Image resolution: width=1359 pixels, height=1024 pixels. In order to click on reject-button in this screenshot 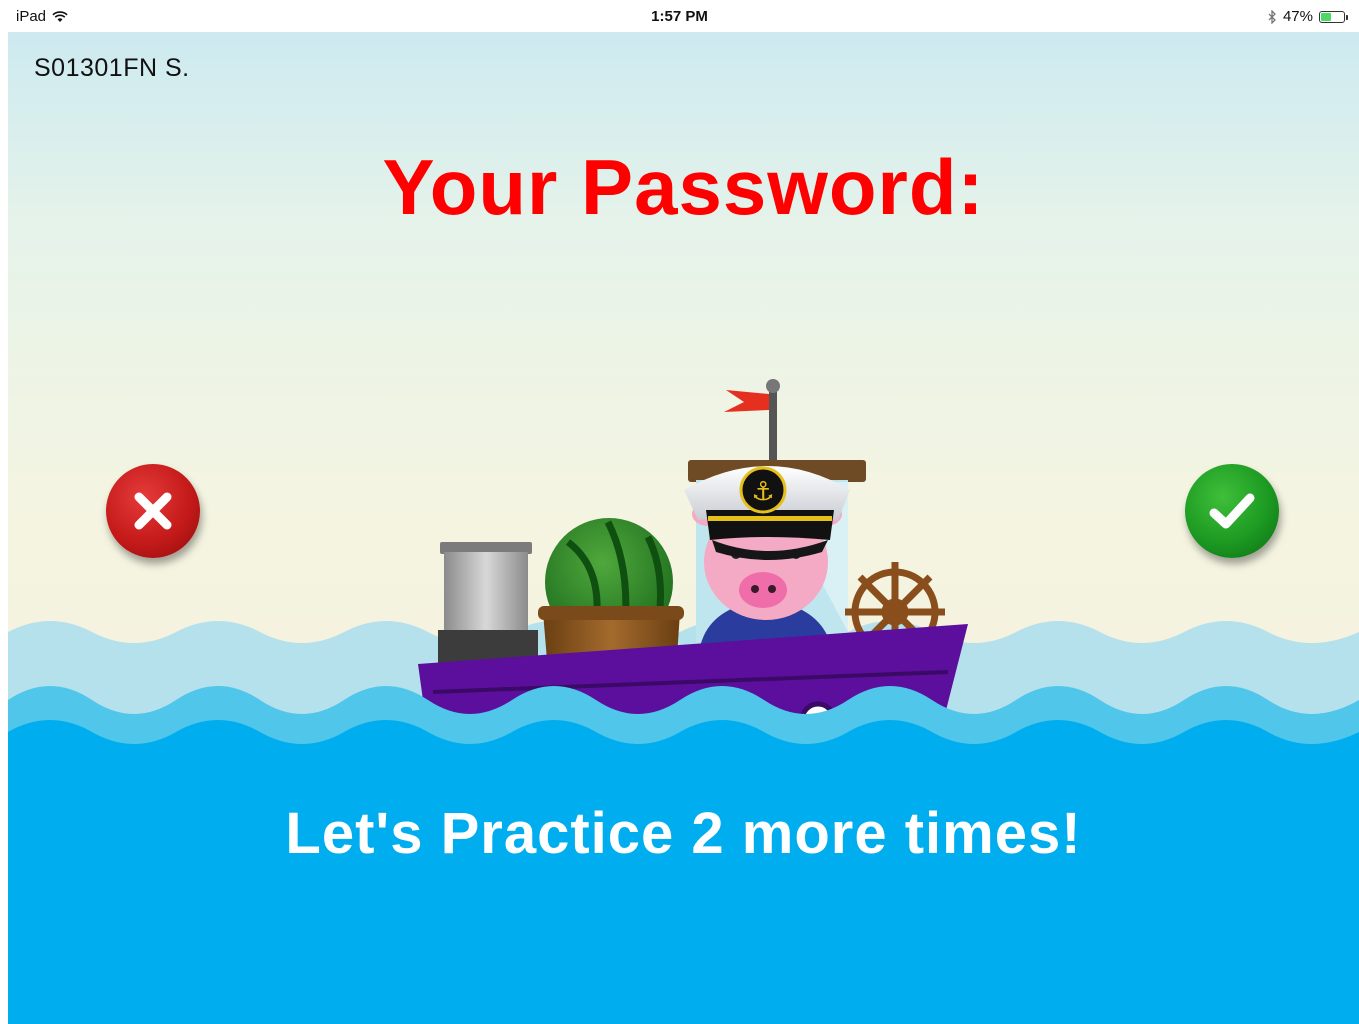, I will do `click(153, 511)`.